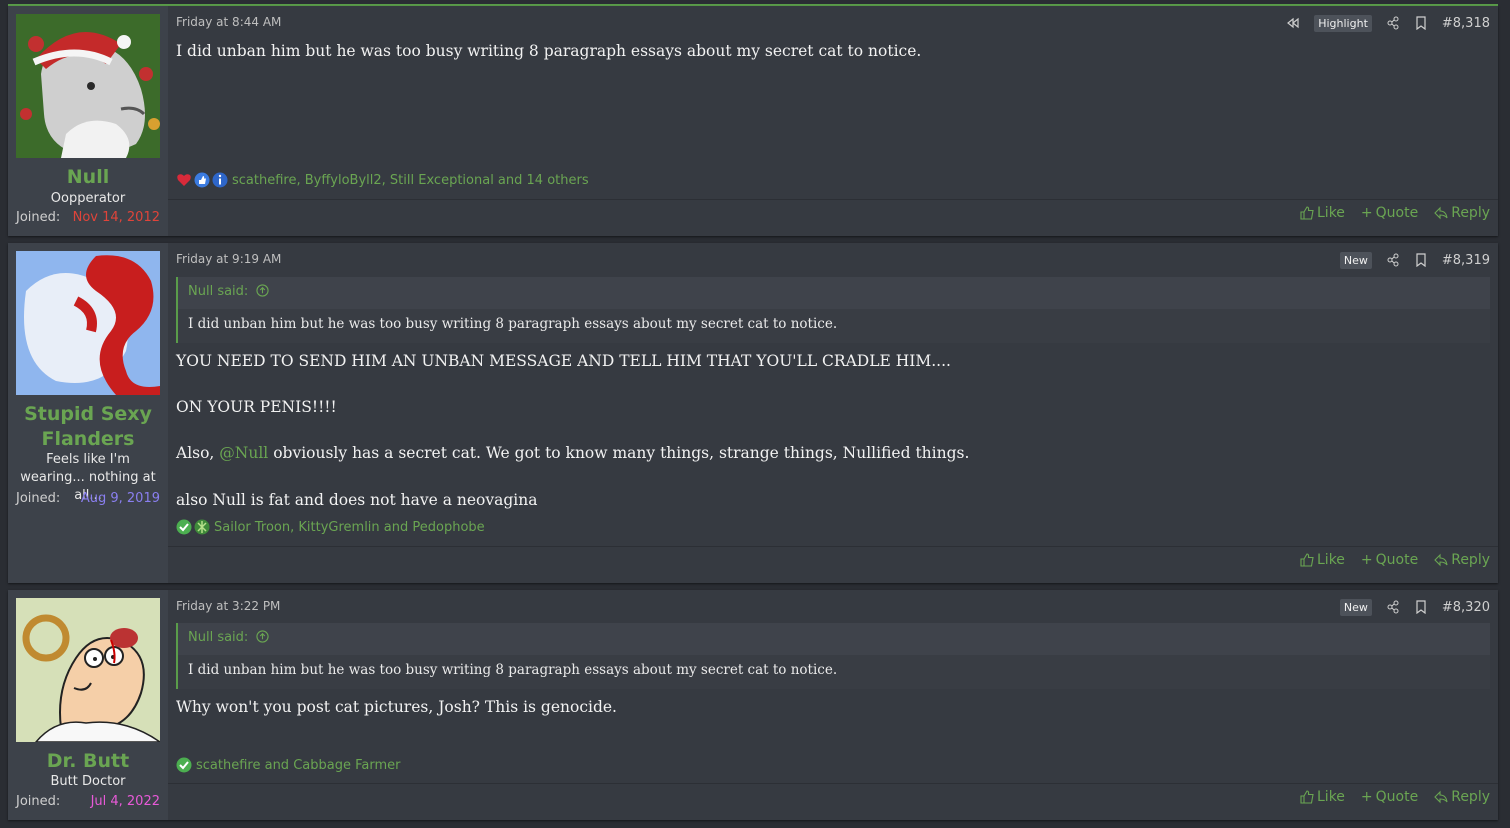 The width and height of the screenshot is (1510, 828). I want to click on joined-row: Joined: Aug 9, 2019, so click(88, 500).